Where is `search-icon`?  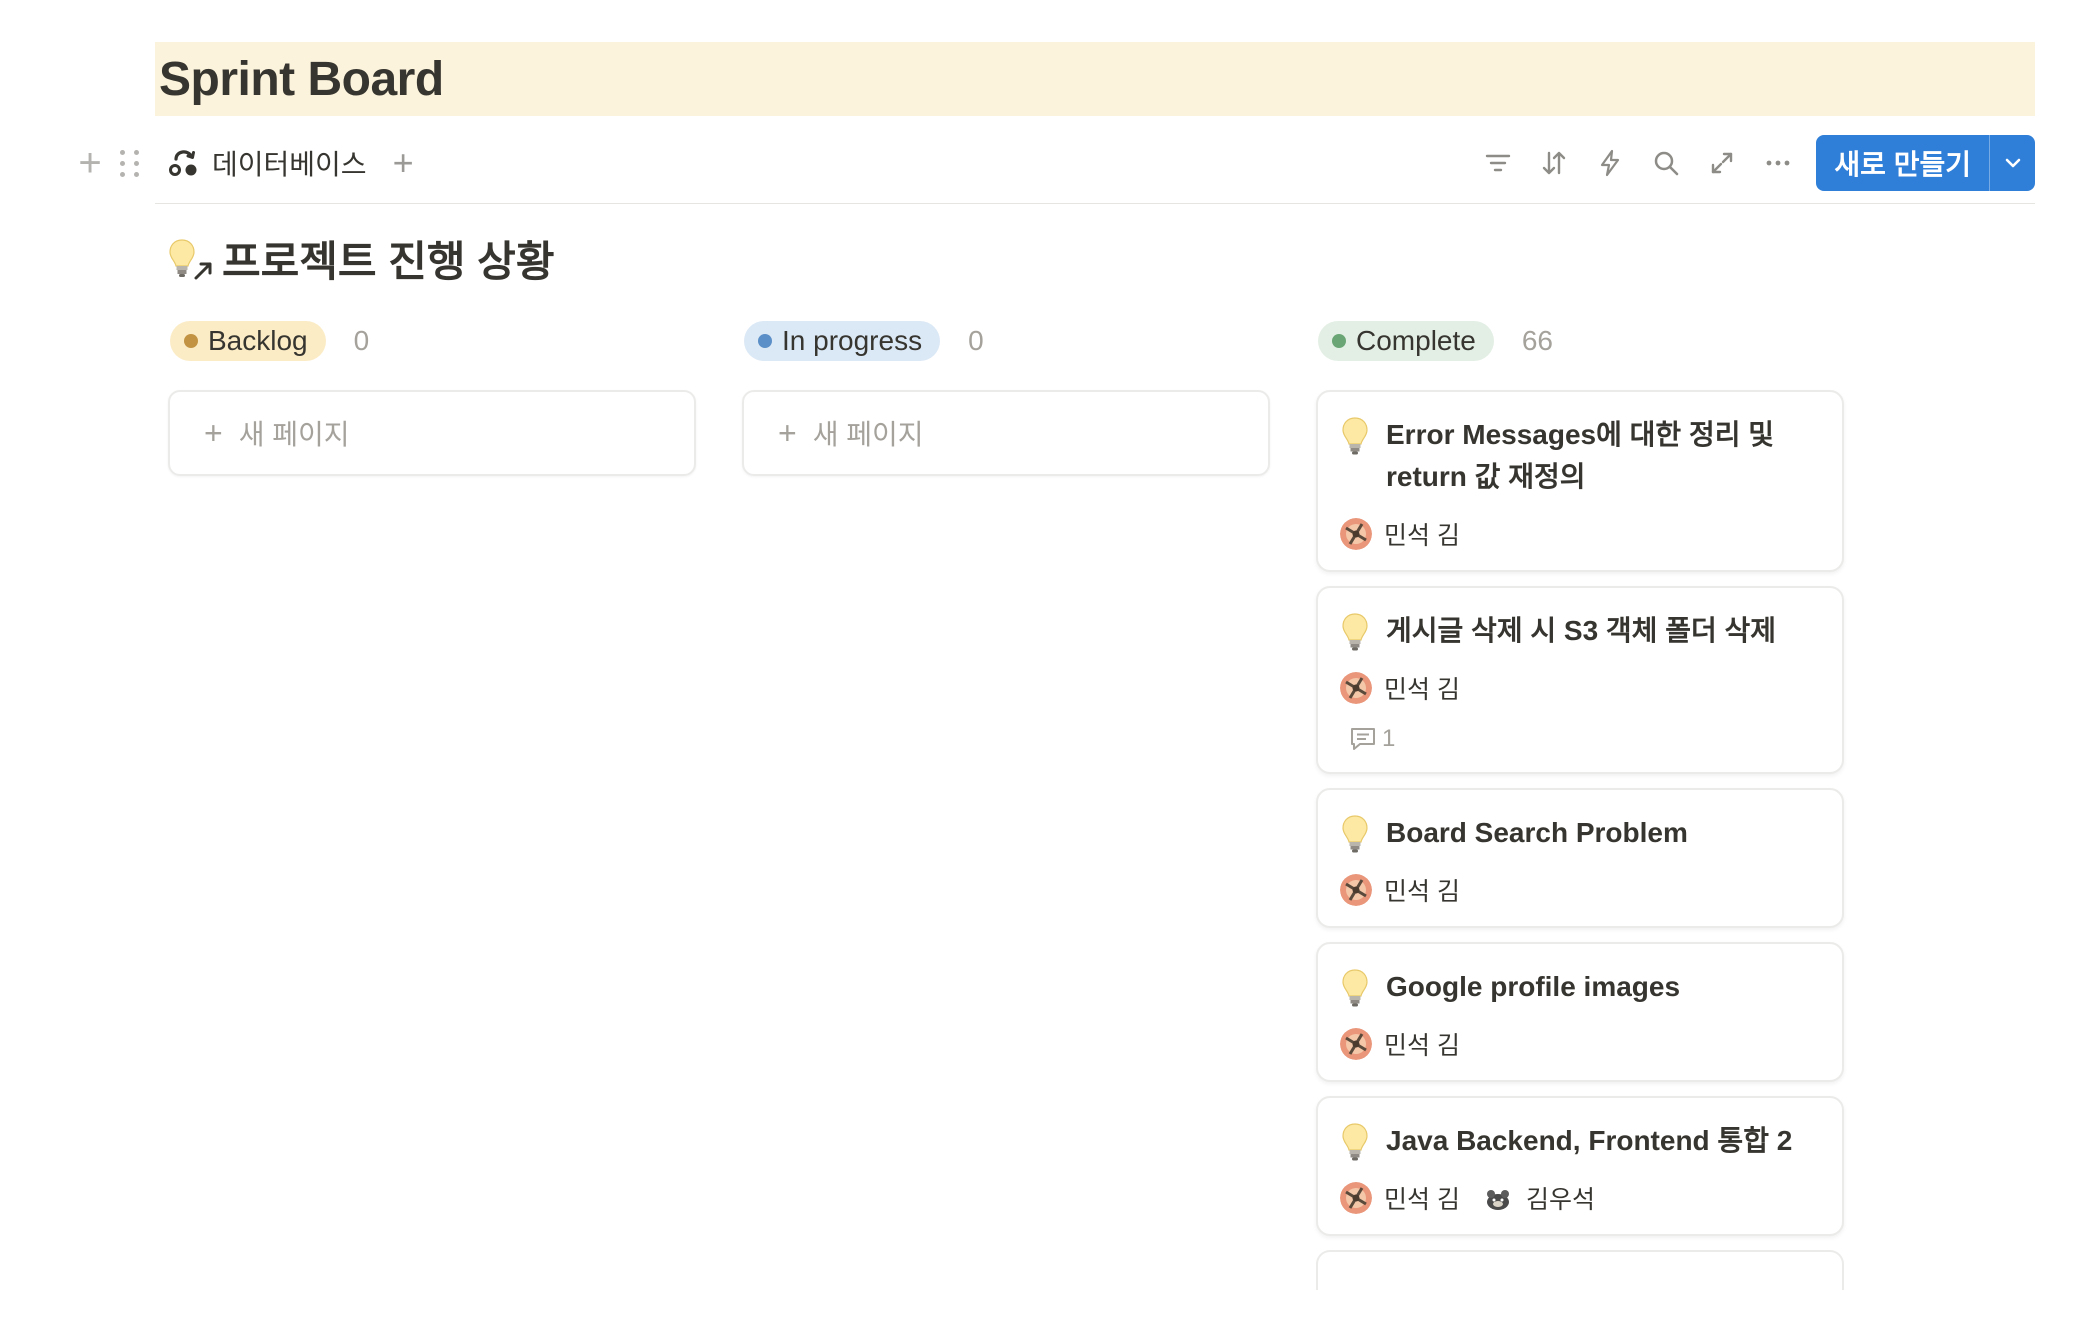 search-icon is located at coordinates (1666, 163).